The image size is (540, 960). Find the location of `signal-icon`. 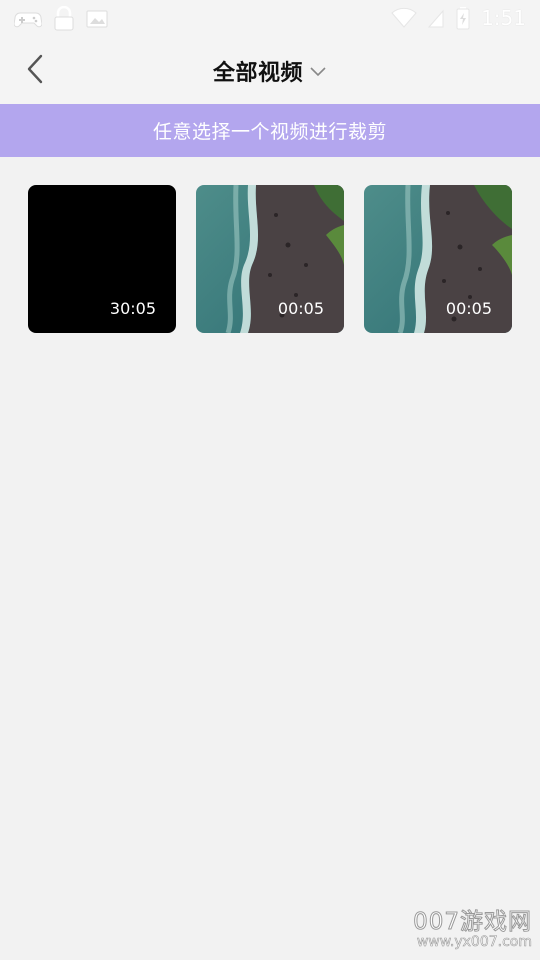

signal-icon is located at coordinates (436, 18).